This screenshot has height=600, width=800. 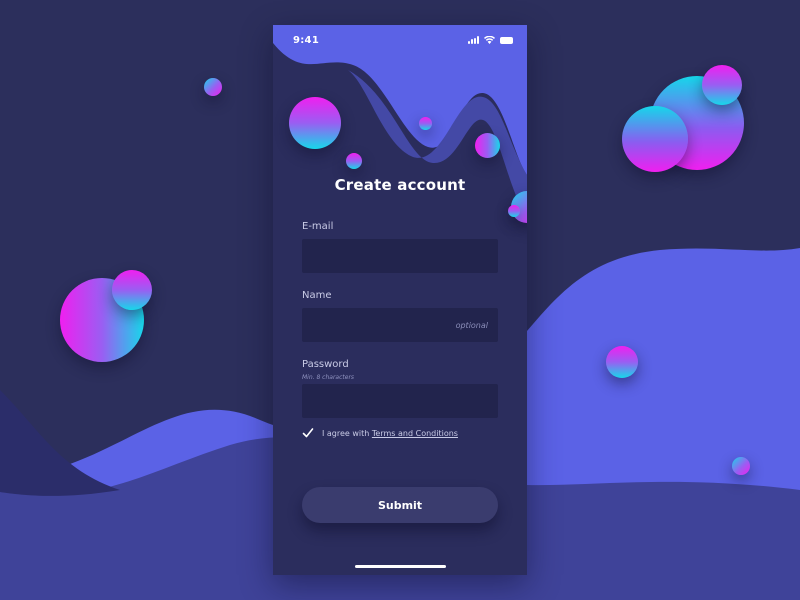 I want to click on email-label: E-mail, so click(x=318, y=226).